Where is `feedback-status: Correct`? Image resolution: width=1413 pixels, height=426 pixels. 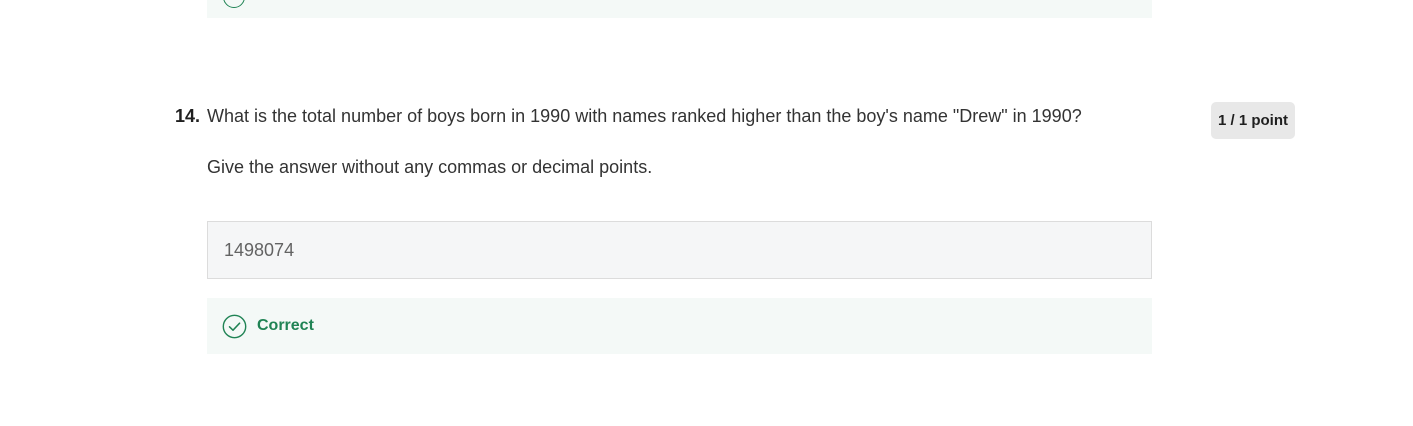 feedback-status: Correct is located at coordinates (285, 325).